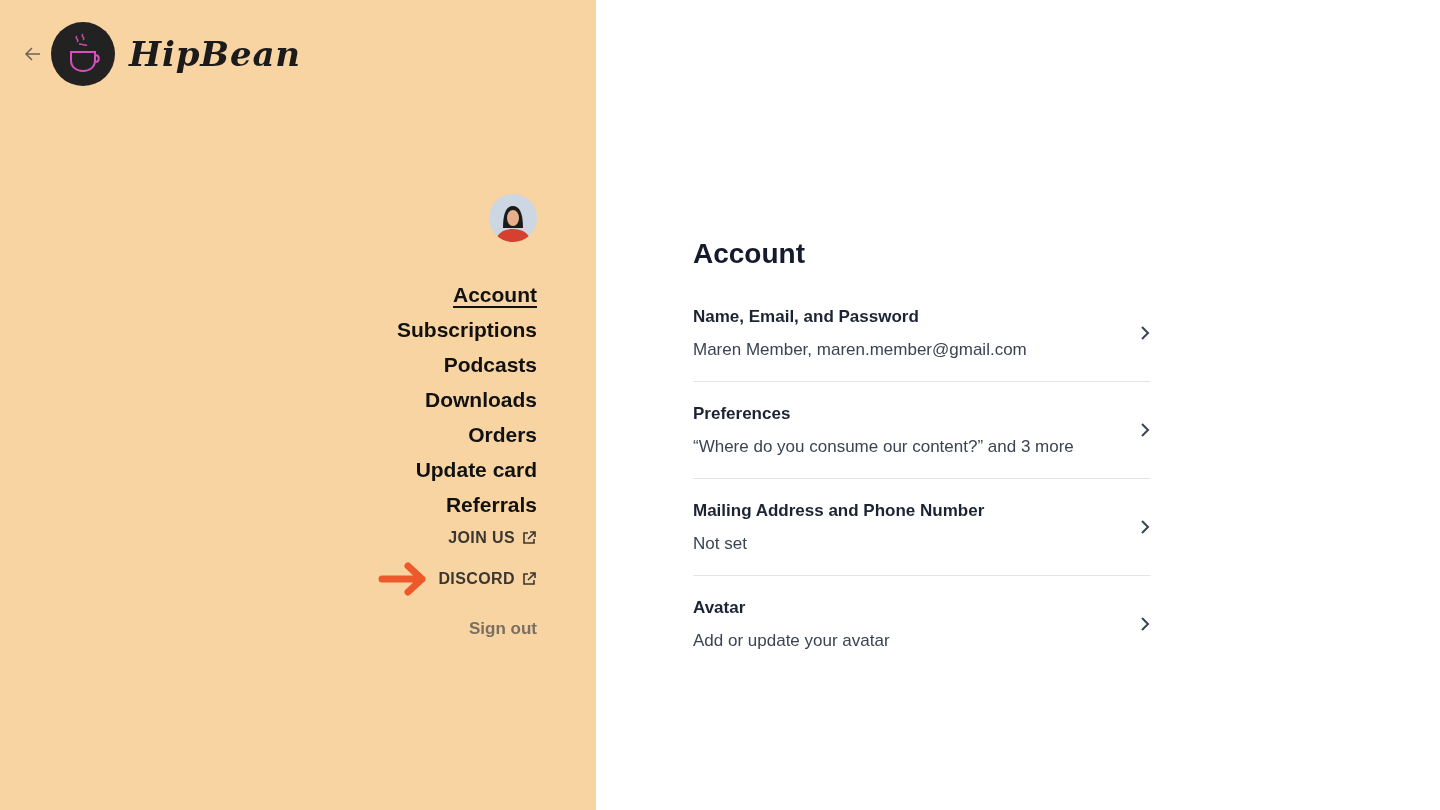  Describe the element at coordinates (495, 295) in the screenshot. I see `nav-link: Account` at that location.